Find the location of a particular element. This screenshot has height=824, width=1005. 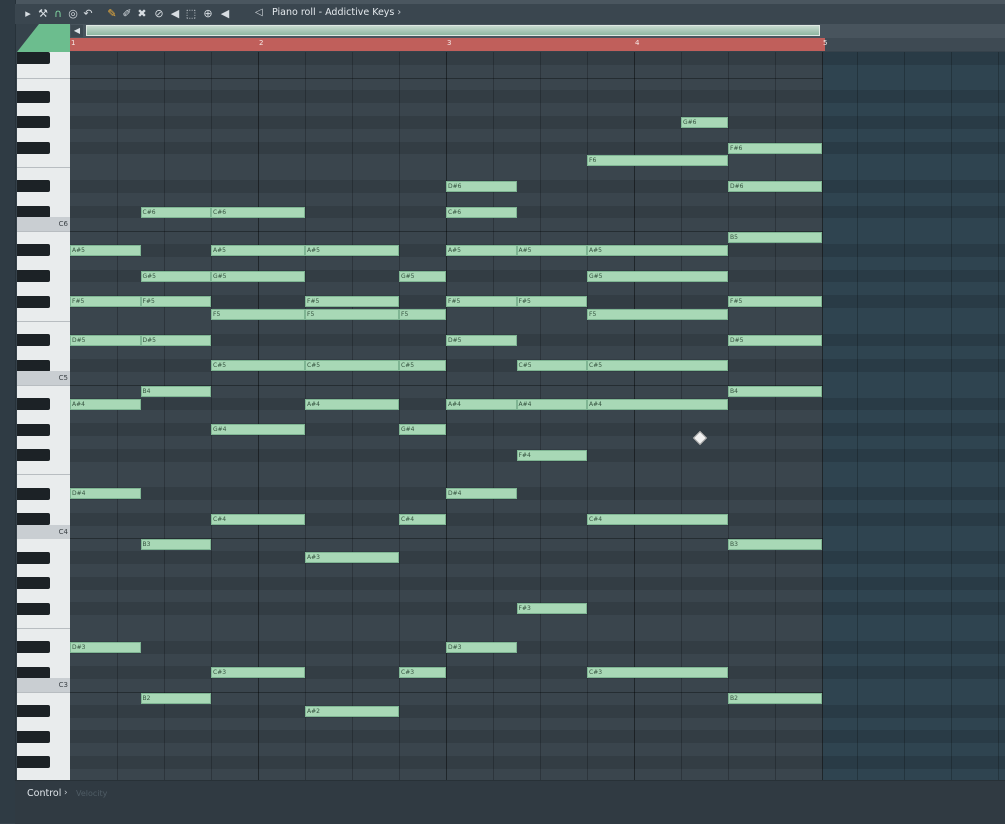

note: D#4 is located at coordinates (105, 494).